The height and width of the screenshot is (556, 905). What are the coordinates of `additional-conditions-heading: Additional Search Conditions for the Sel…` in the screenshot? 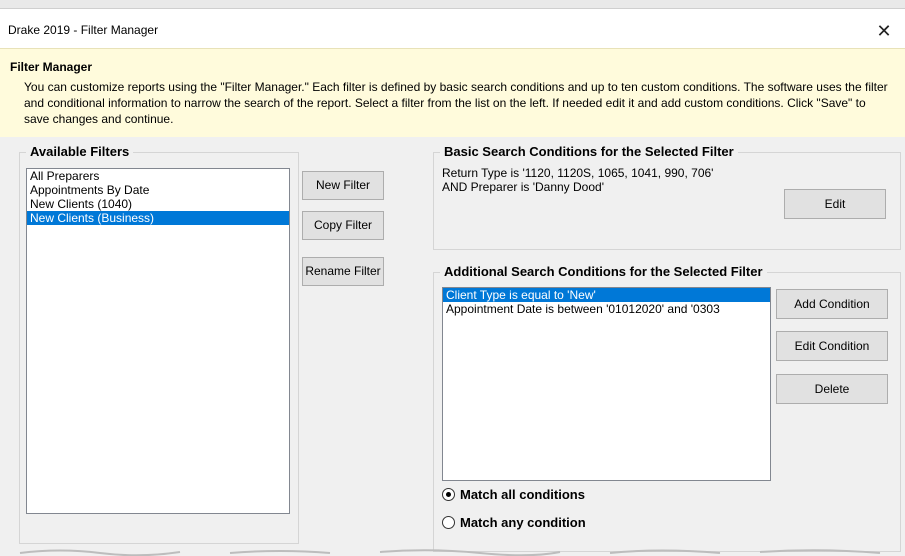 It's located at (603, 271).